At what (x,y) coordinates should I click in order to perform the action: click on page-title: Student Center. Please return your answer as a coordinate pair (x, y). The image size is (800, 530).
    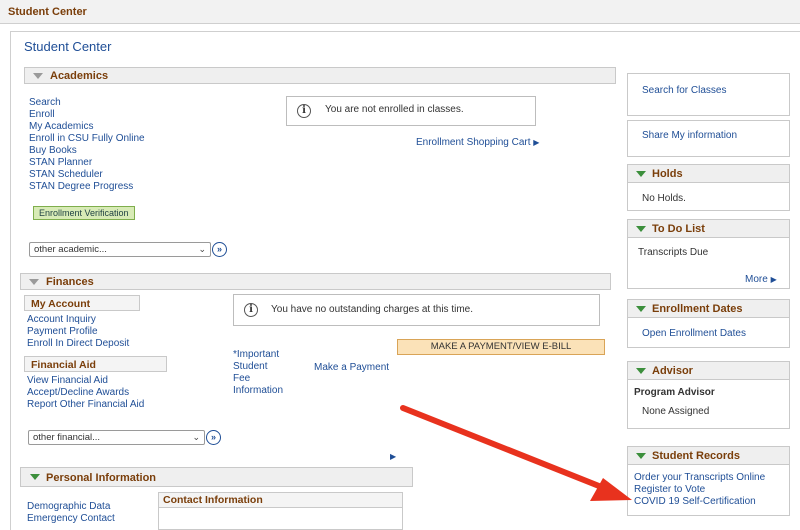
    Looking at the image, I should click on (68, 46).